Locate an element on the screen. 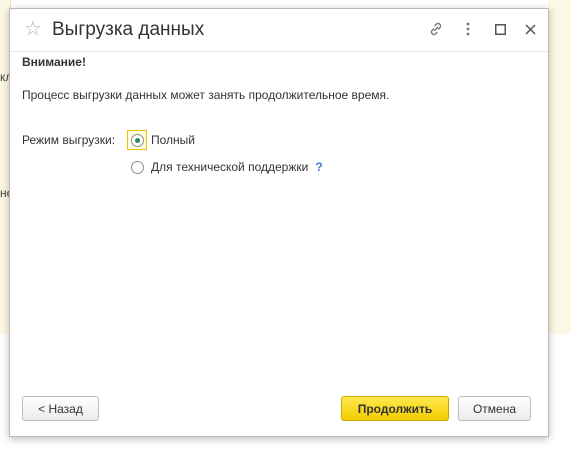 Image resolution: width=571 pixels, height=458 pixels. titlebar-divider is located at coordinates (279, 51).